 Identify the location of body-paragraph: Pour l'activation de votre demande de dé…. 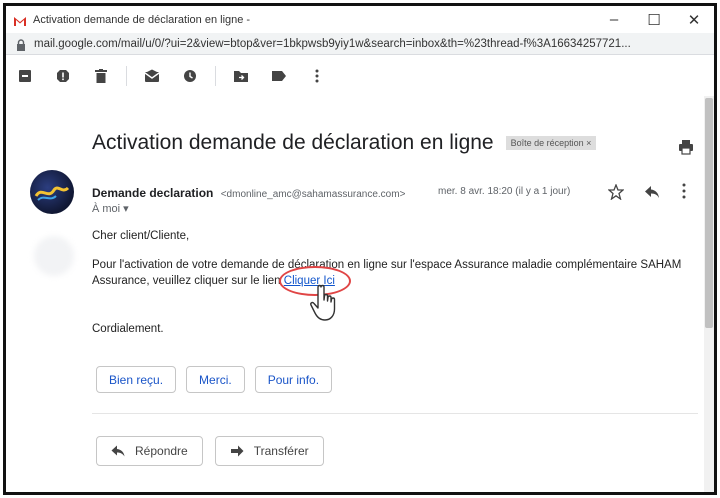
(387, 273).